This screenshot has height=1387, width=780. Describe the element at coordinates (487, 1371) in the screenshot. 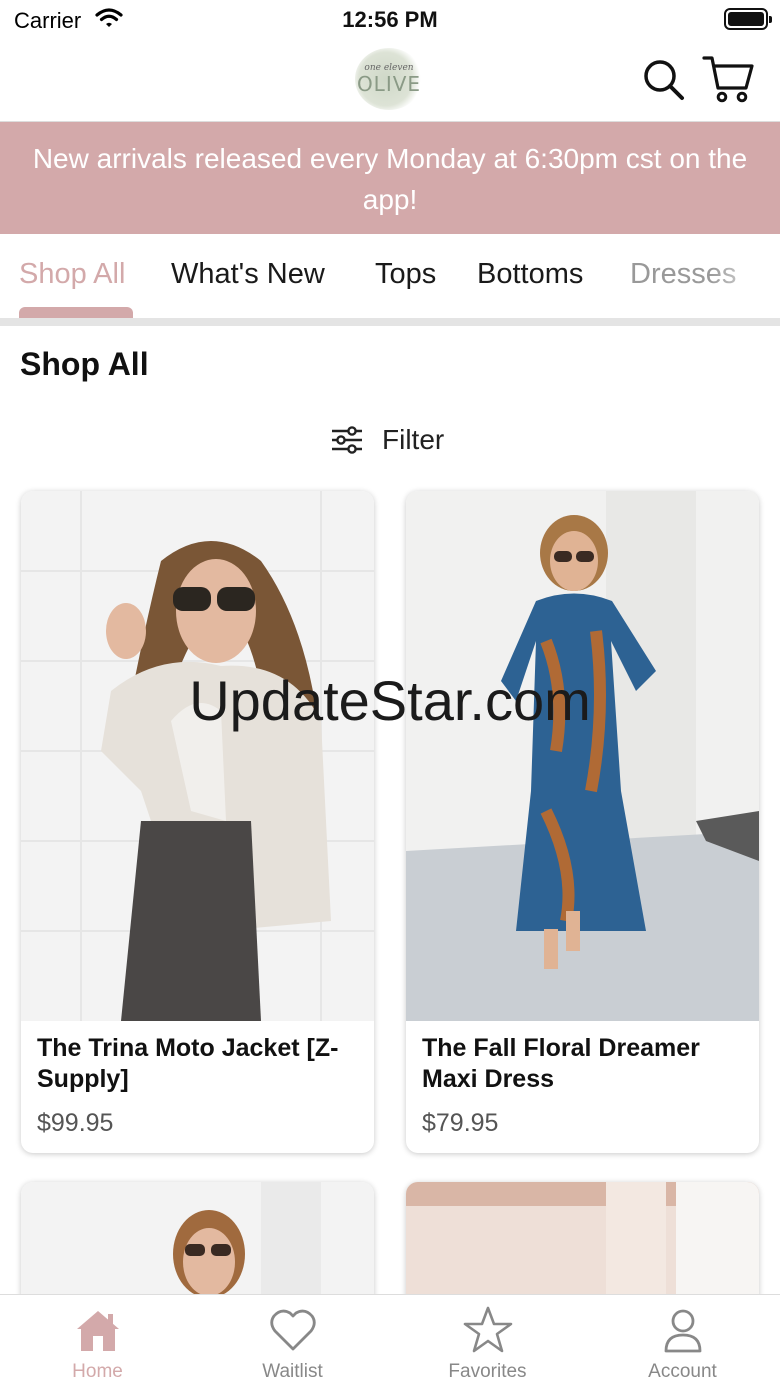

I see `nav-label-favorites: Favorites` at that location.